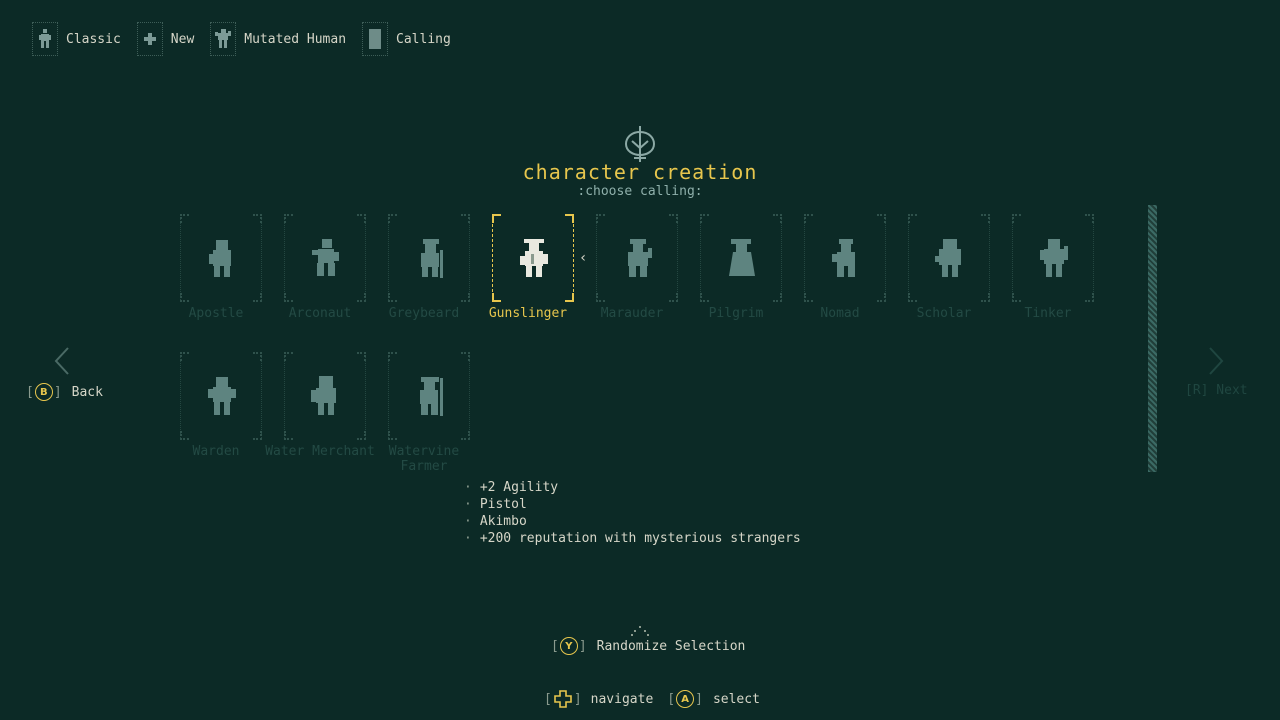 Image resolution: width=1280 pixels, height=720 pixels. I want to click on calling-card-scholar, so click(949, 258).